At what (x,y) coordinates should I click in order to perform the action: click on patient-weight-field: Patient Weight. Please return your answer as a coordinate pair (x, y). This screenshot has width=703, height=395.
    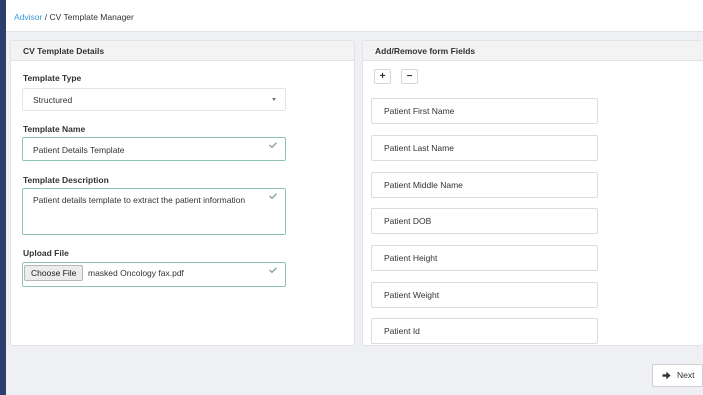
    Looking at the image, I should click on (484, 295).